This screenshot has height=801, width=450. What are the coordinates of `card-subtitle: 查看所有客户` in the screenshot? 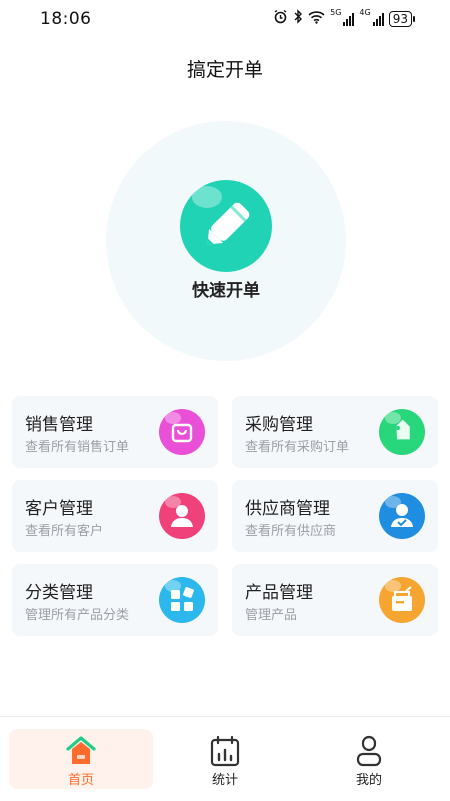 It's located at (64, 531).